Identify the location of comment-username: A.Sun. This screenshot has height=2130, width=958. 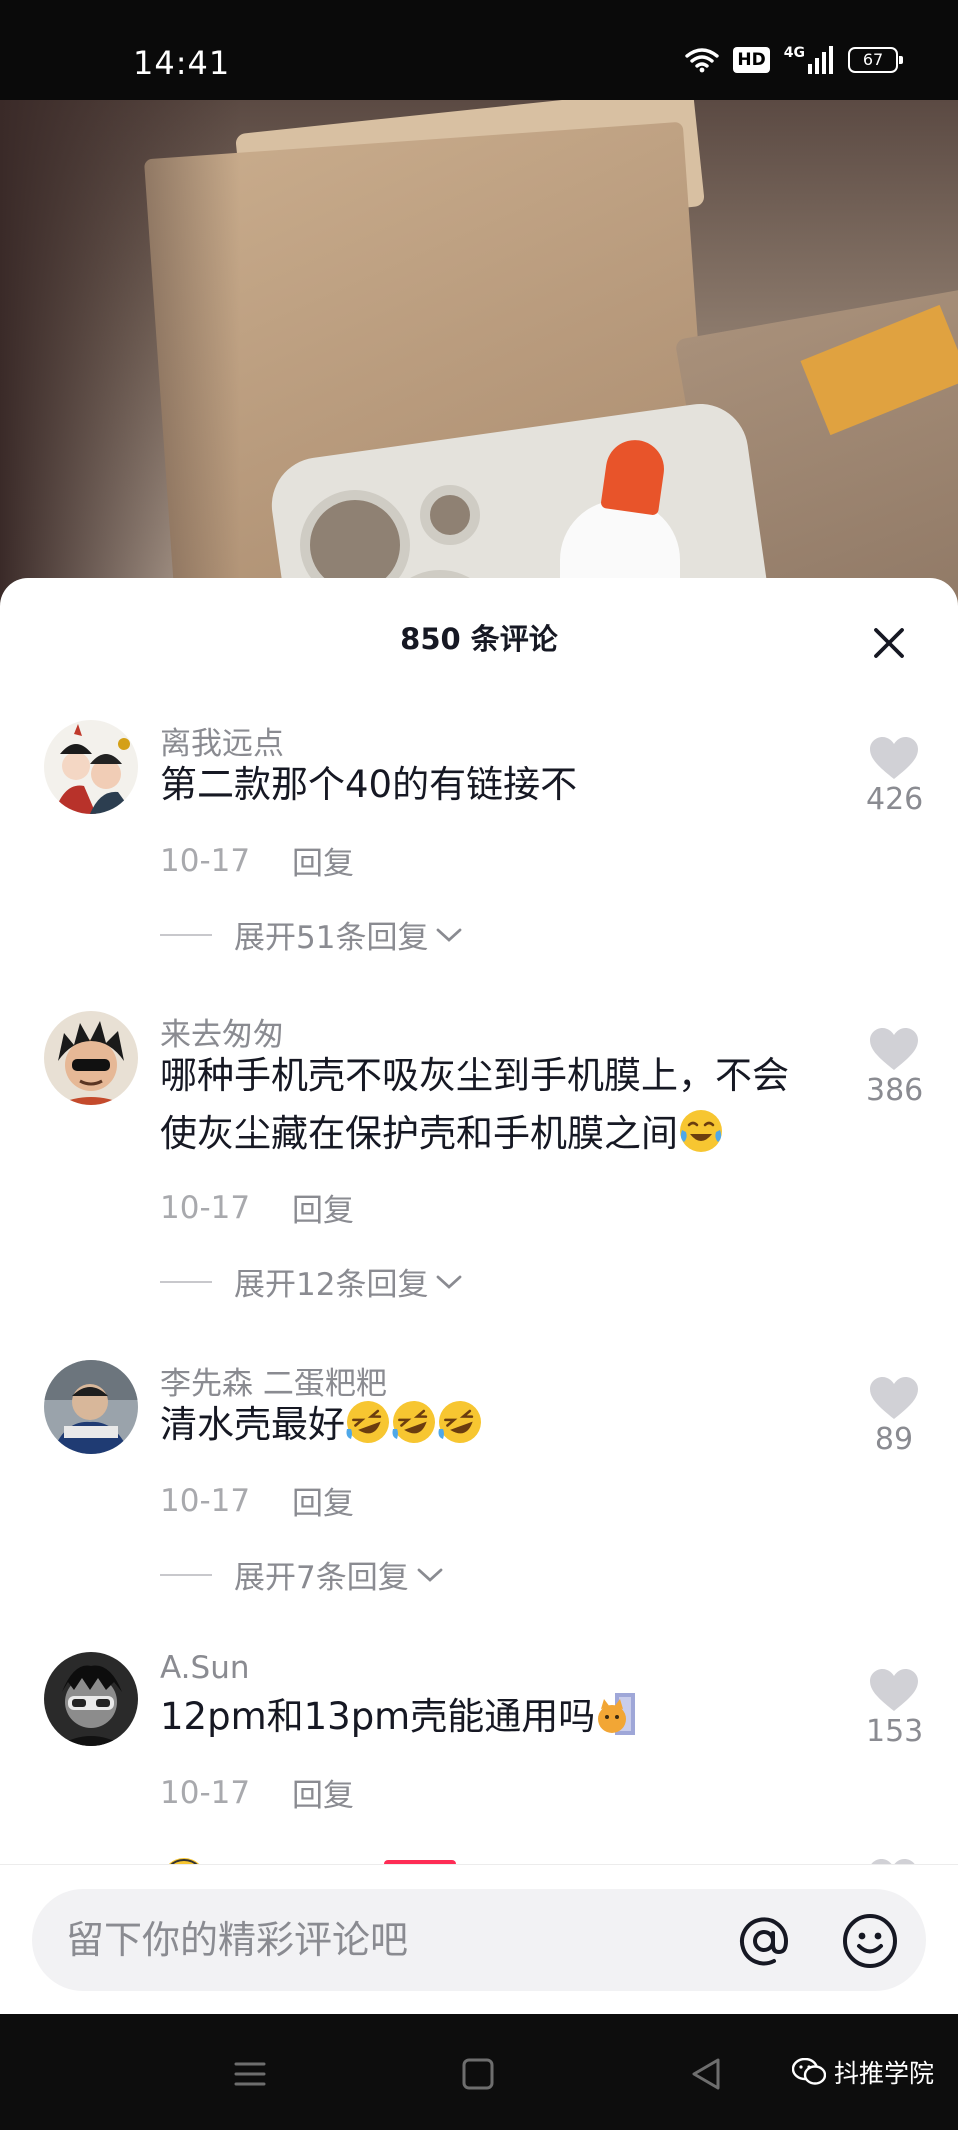
(205, 1668).